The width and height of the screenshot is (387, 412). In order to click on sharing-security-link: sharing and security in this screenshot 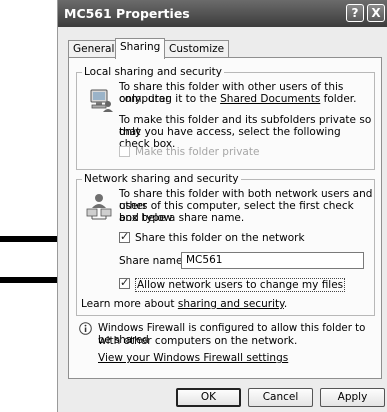, I will do `click(231, 304)`.